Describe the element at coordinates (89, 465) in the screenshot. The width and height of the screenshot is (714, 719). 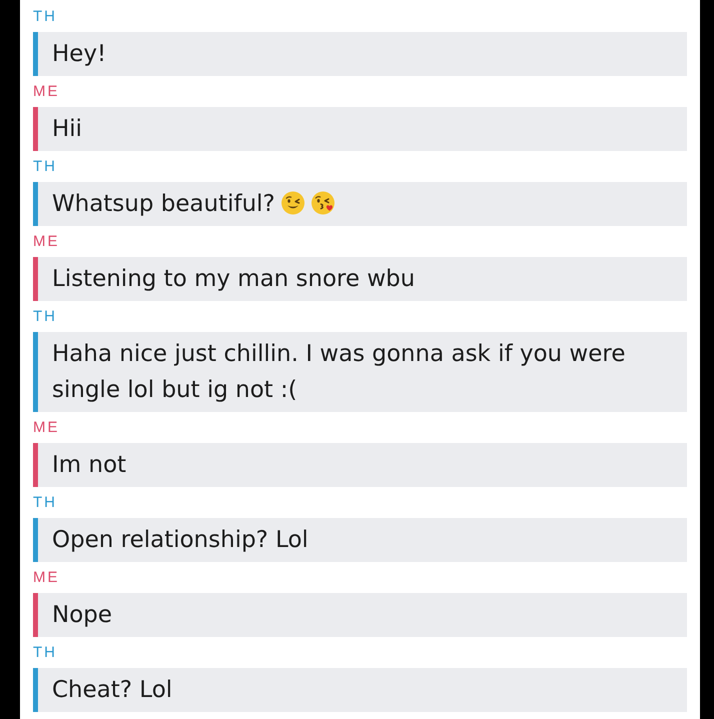
I see `message-text: Im not` at that location.